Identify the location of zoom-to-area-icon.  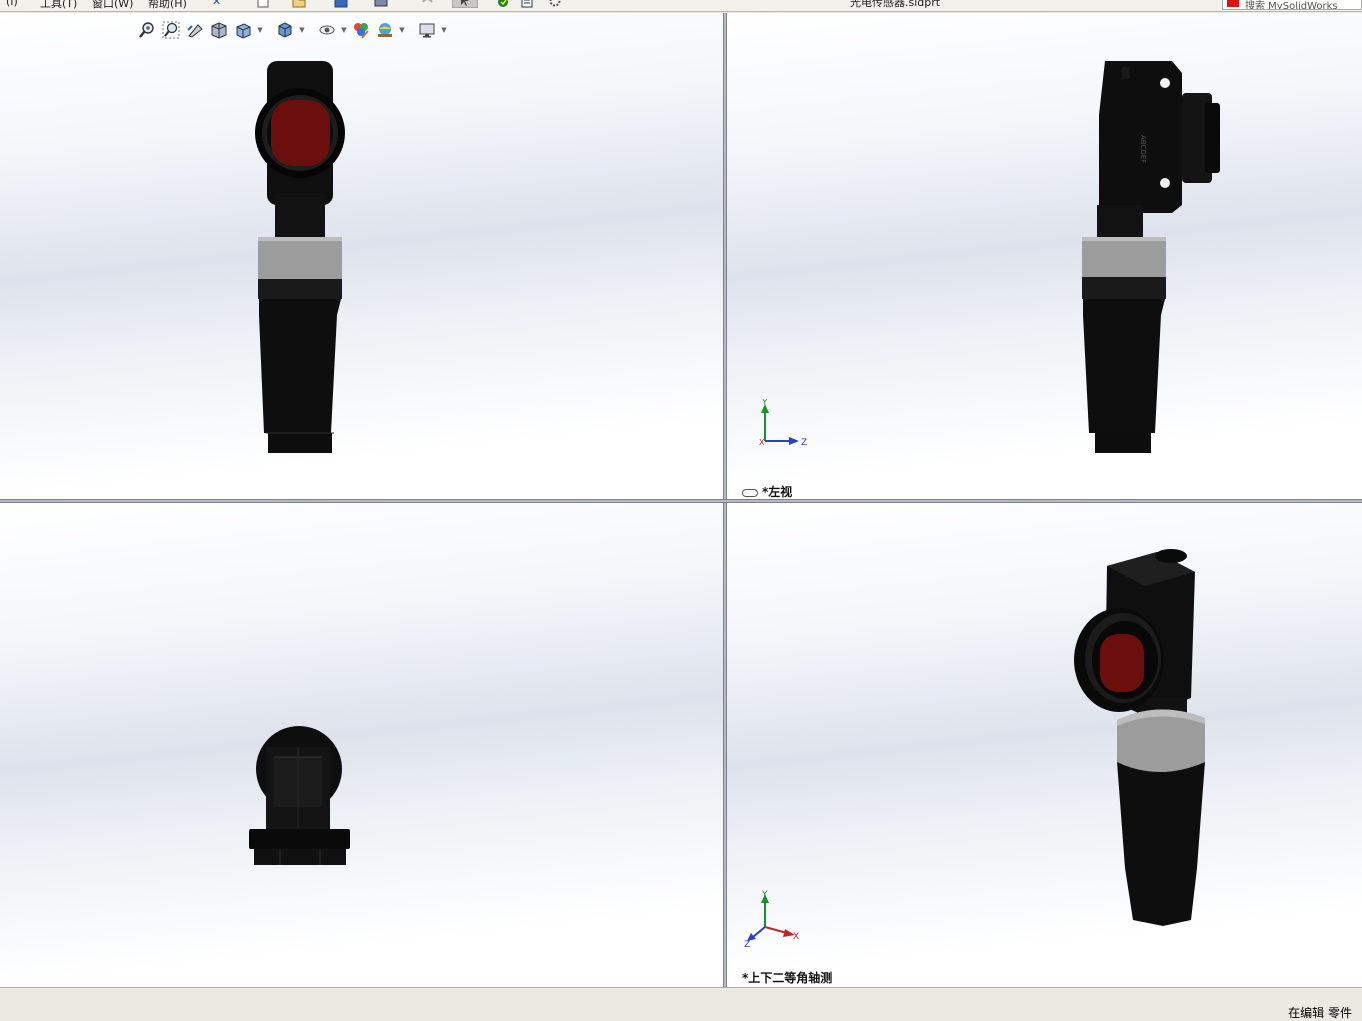
(171, 30).